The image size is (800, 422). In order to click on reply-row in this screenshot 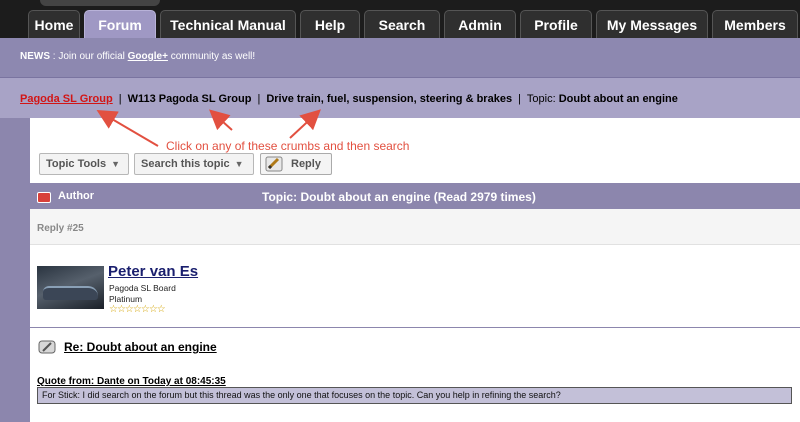, I will do `click(415, 227)`.